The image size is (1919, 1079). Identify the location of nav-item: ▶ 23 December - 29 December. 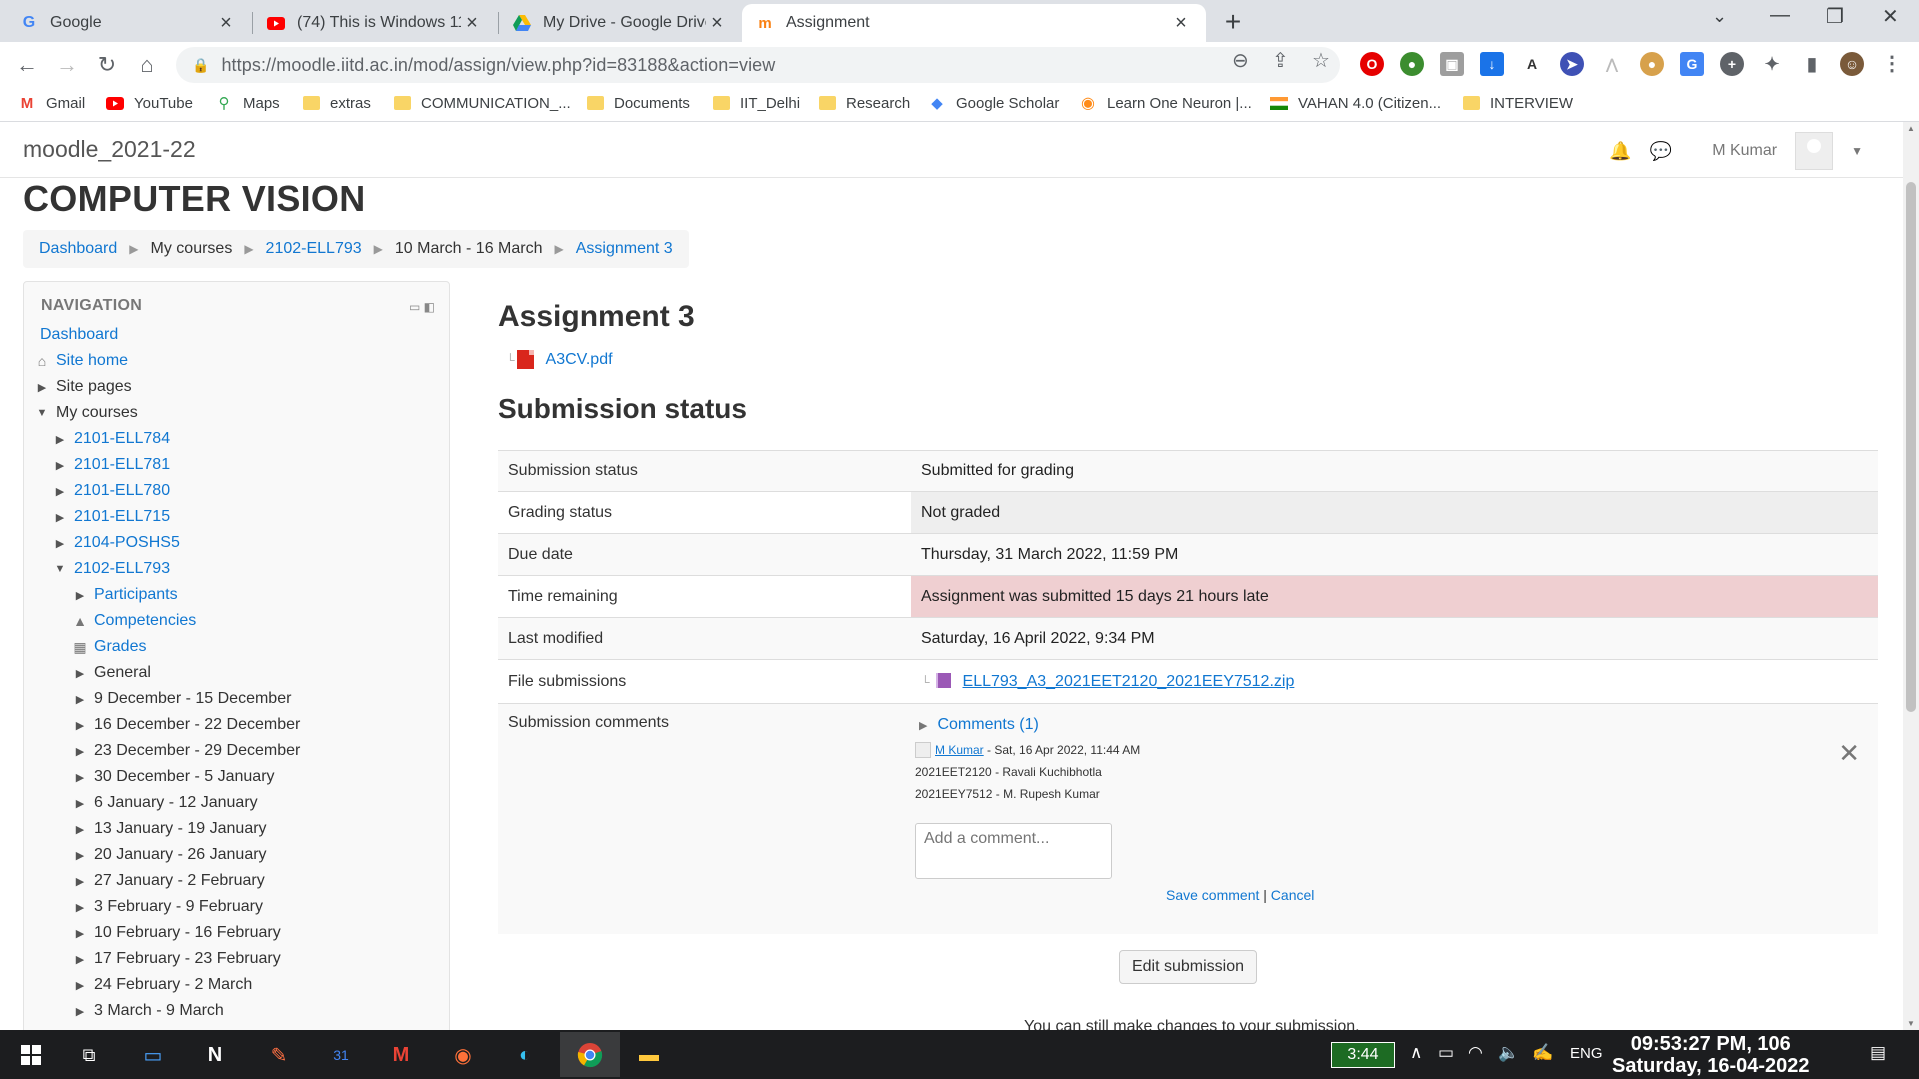
(186, 751).